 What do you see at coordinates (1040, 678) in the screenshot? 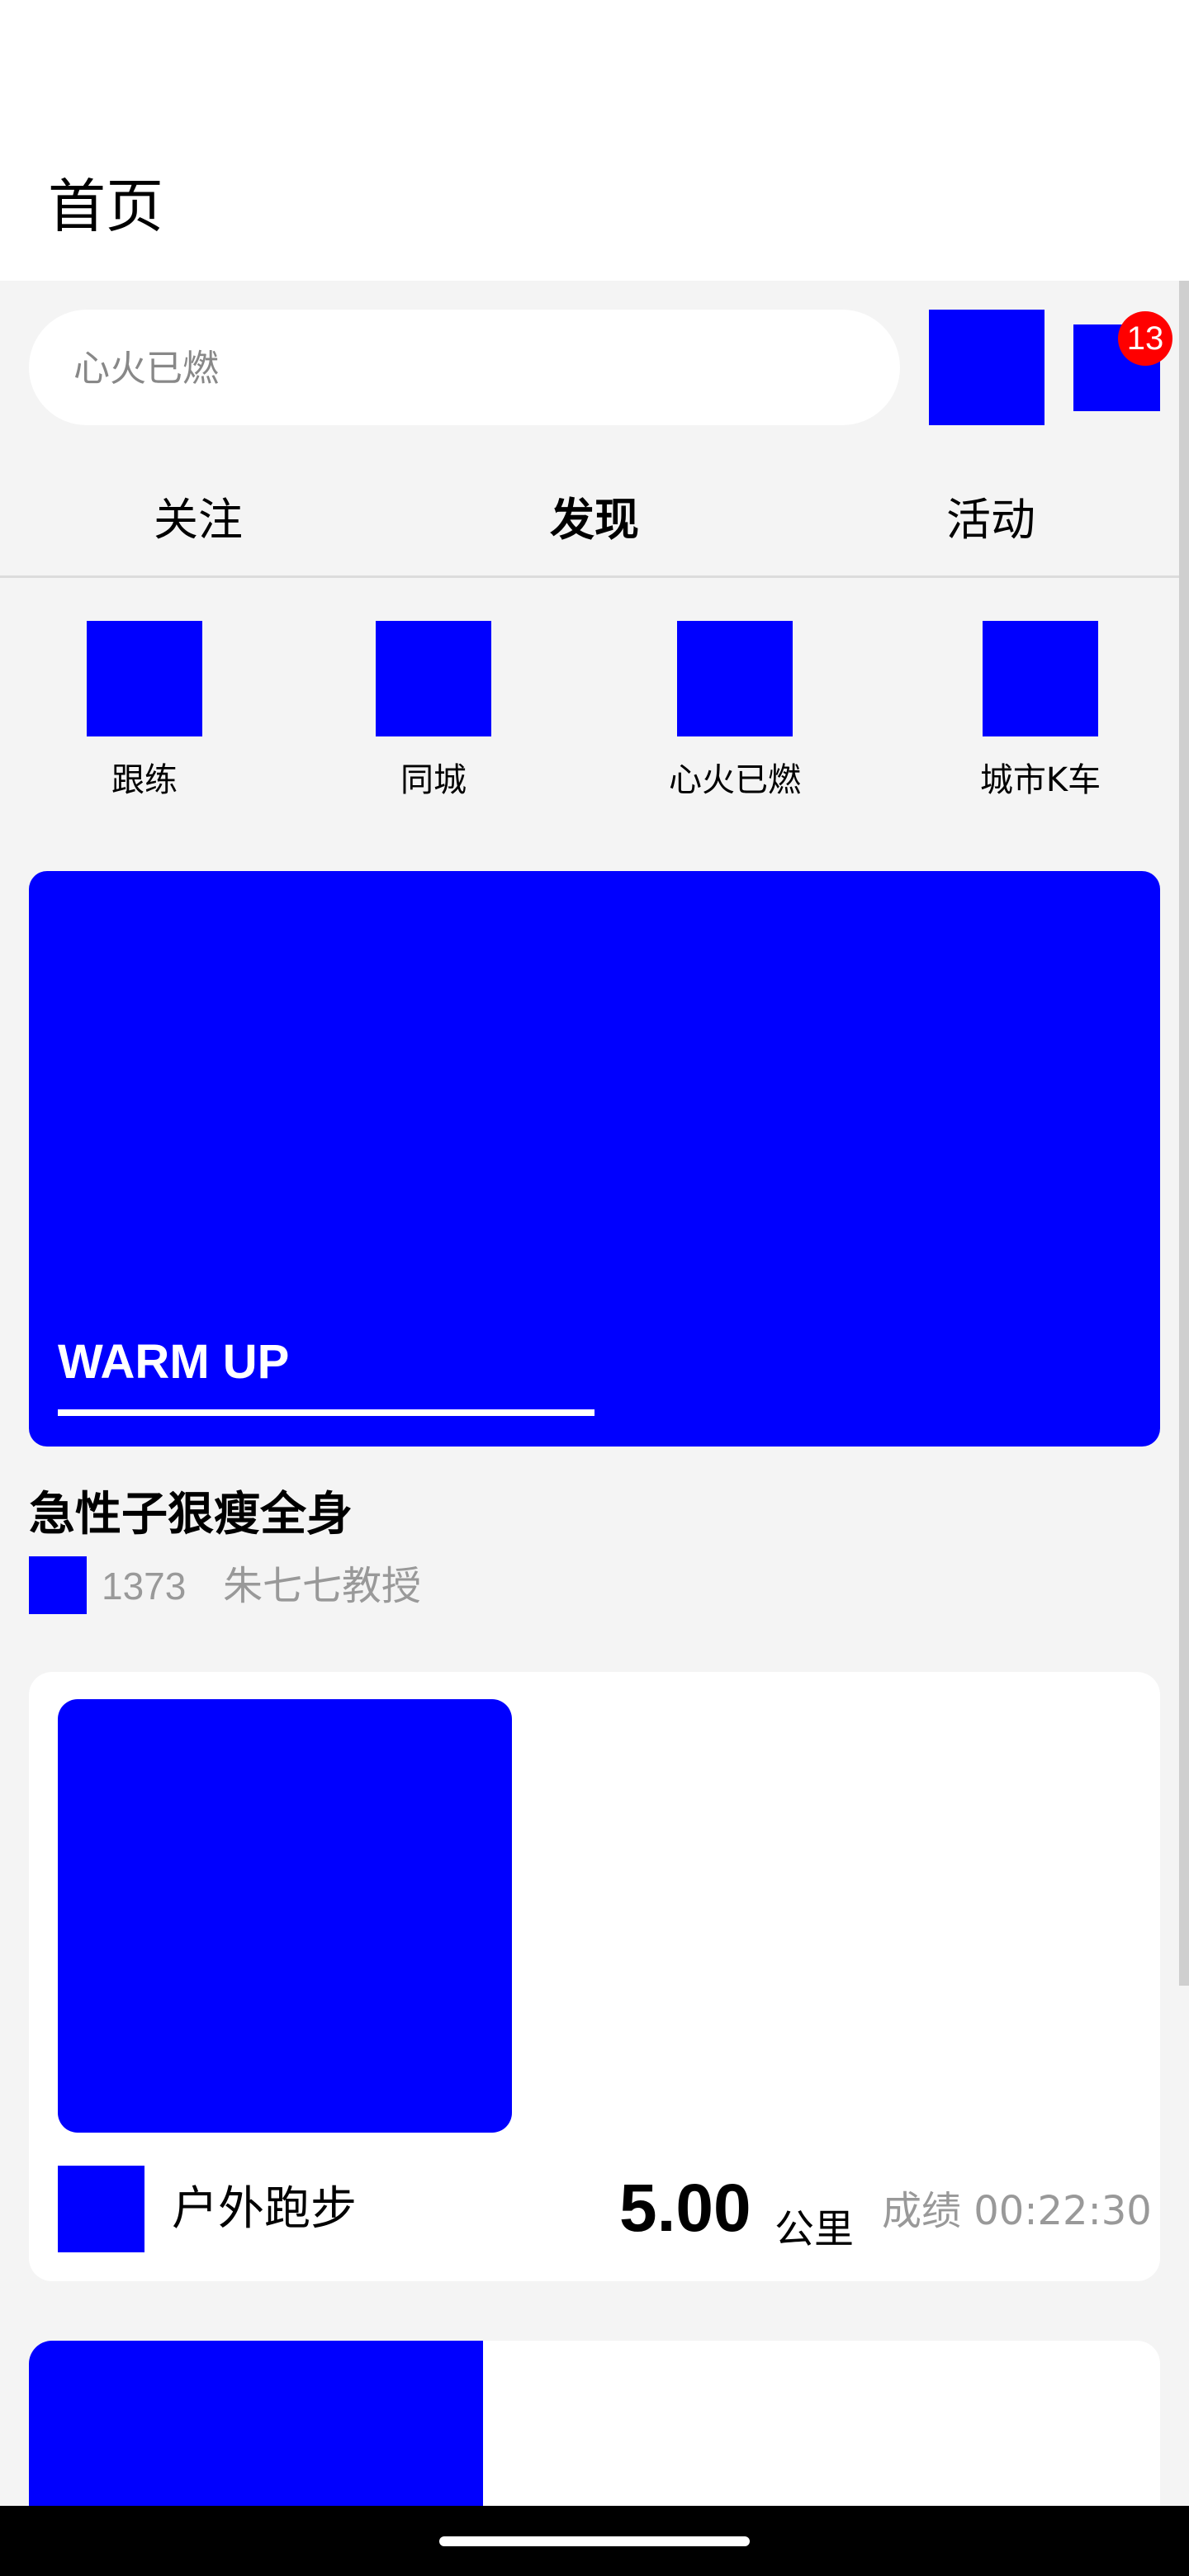
I see `category-city-k-car-icon` at bounding box center [1040, 678].